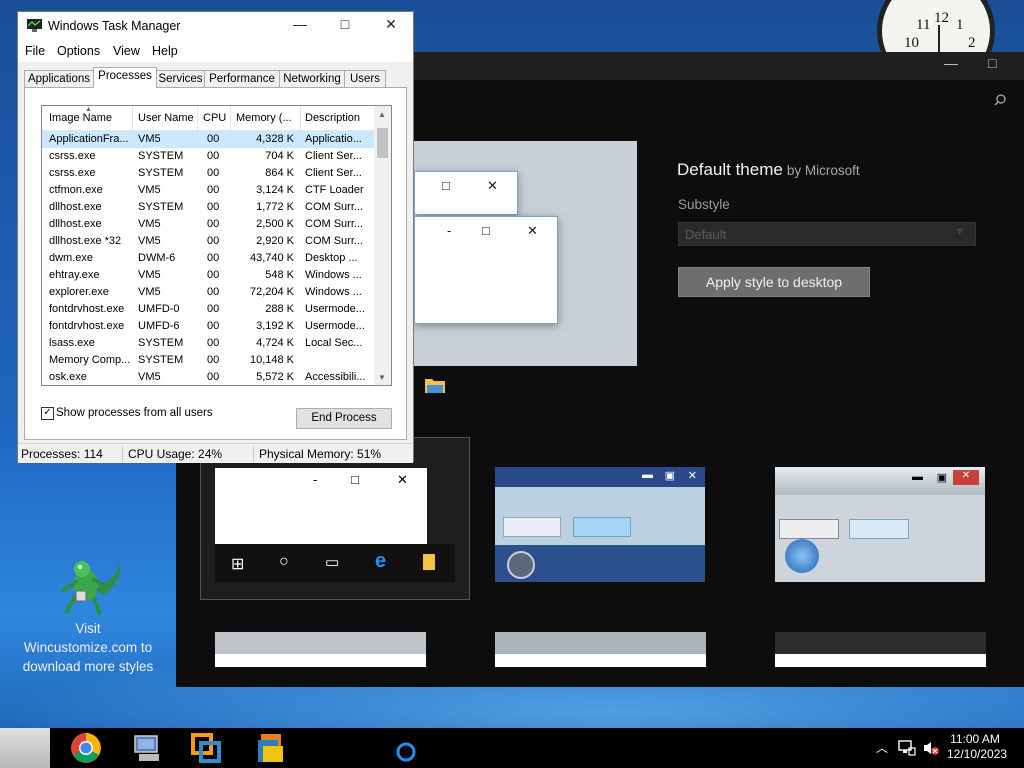 The image size is (1024, 768). I want to click on column-user-name: User Name, so click(166, 118).